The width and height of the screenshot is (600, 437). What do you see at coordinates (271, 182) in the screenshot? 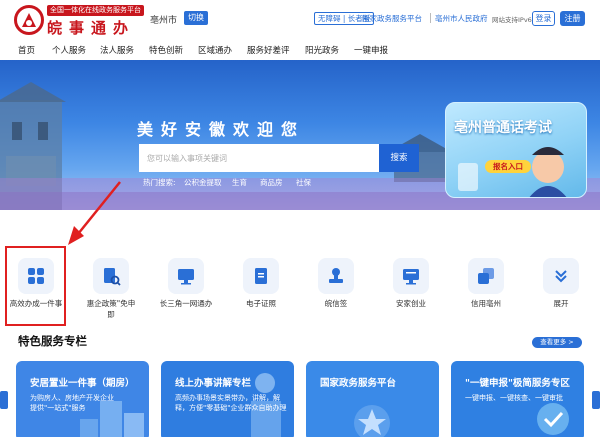
I see `hot-search-housing: 商品房` at bounding box center [271, 182].